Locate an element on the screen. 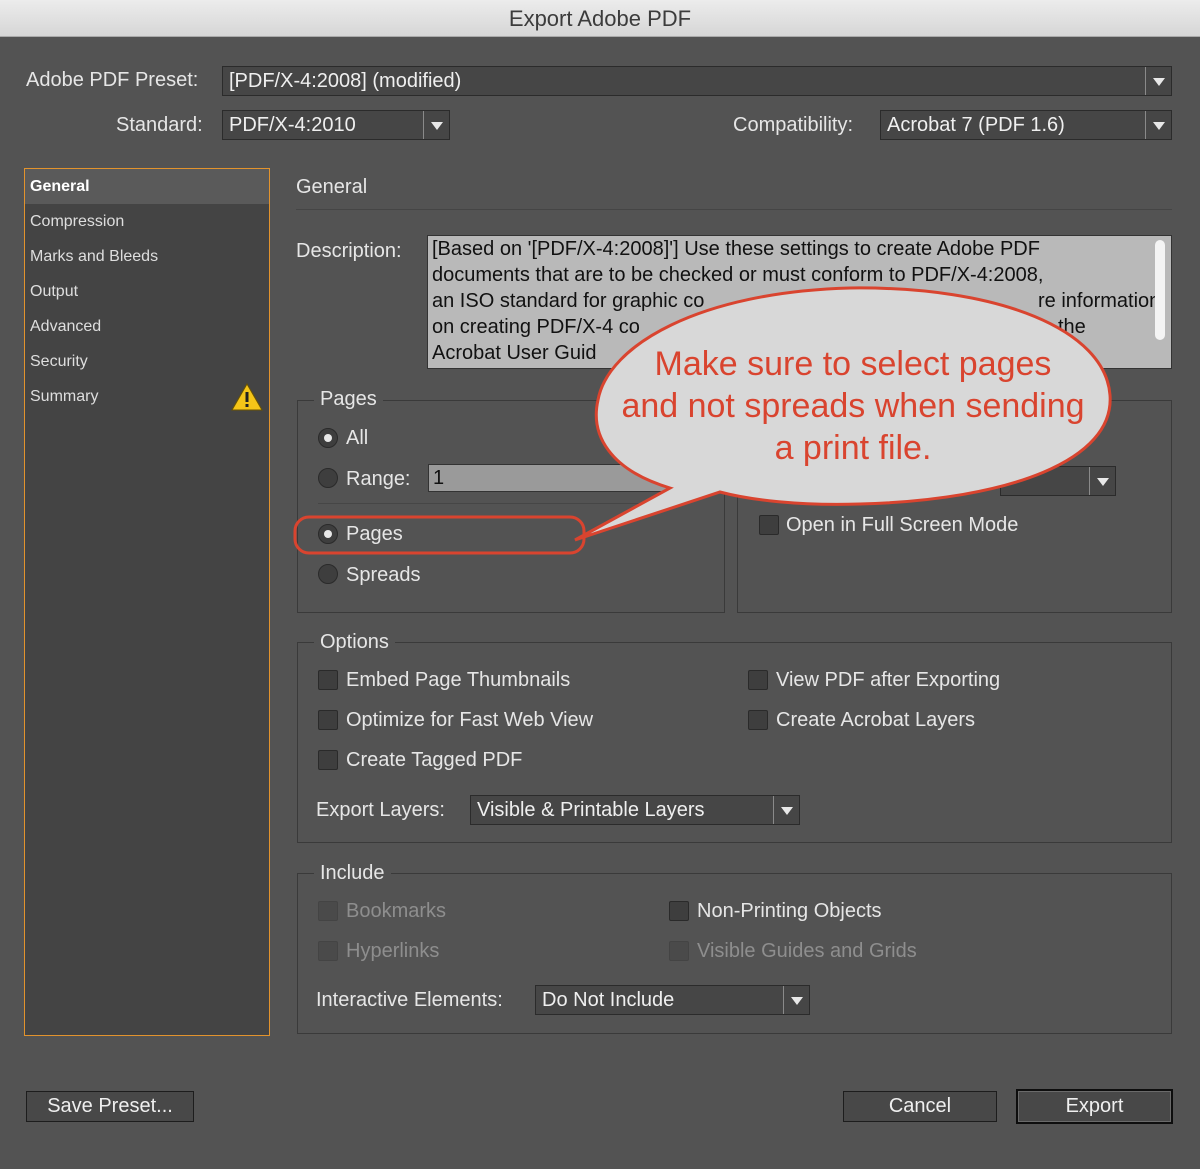 This screenshot has height=1169, width=1200. highlight-outline is located at coordinates (439, 535).